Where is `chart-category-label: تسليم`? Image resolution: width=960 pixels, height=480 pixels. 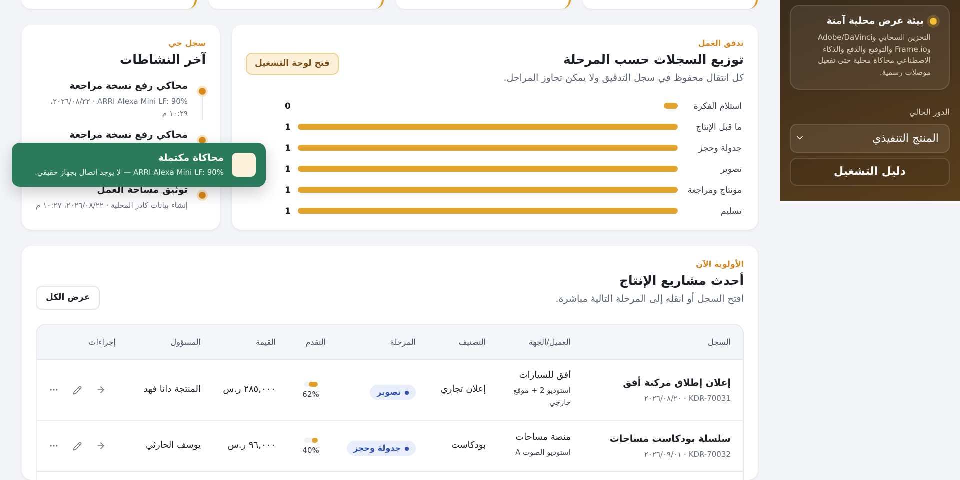
chart-category-label: تسليم is located at coordinates (731, 212).